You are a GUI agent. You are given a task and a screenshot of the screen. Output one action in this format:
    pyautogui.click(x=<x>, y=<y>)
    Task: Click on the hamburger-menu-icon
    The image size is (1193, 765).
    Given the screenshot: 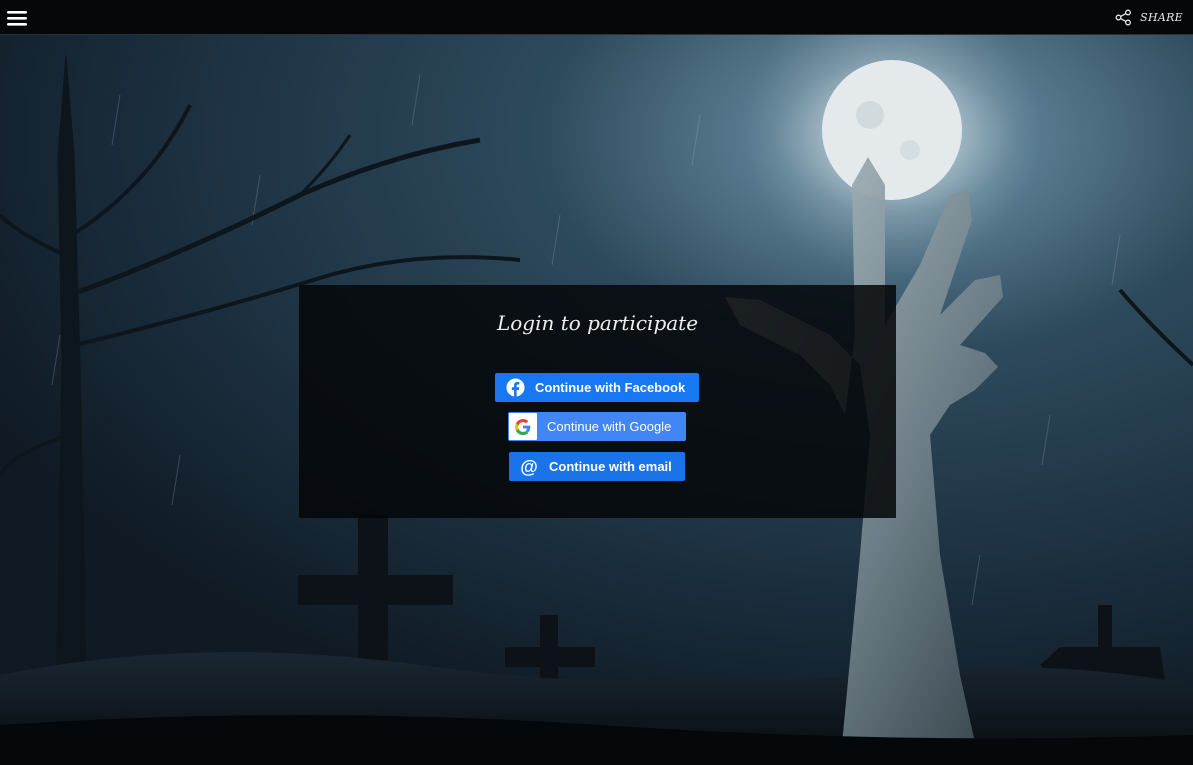 What is the action you would take?
    pyautogui.click(x=17, y=18)
    